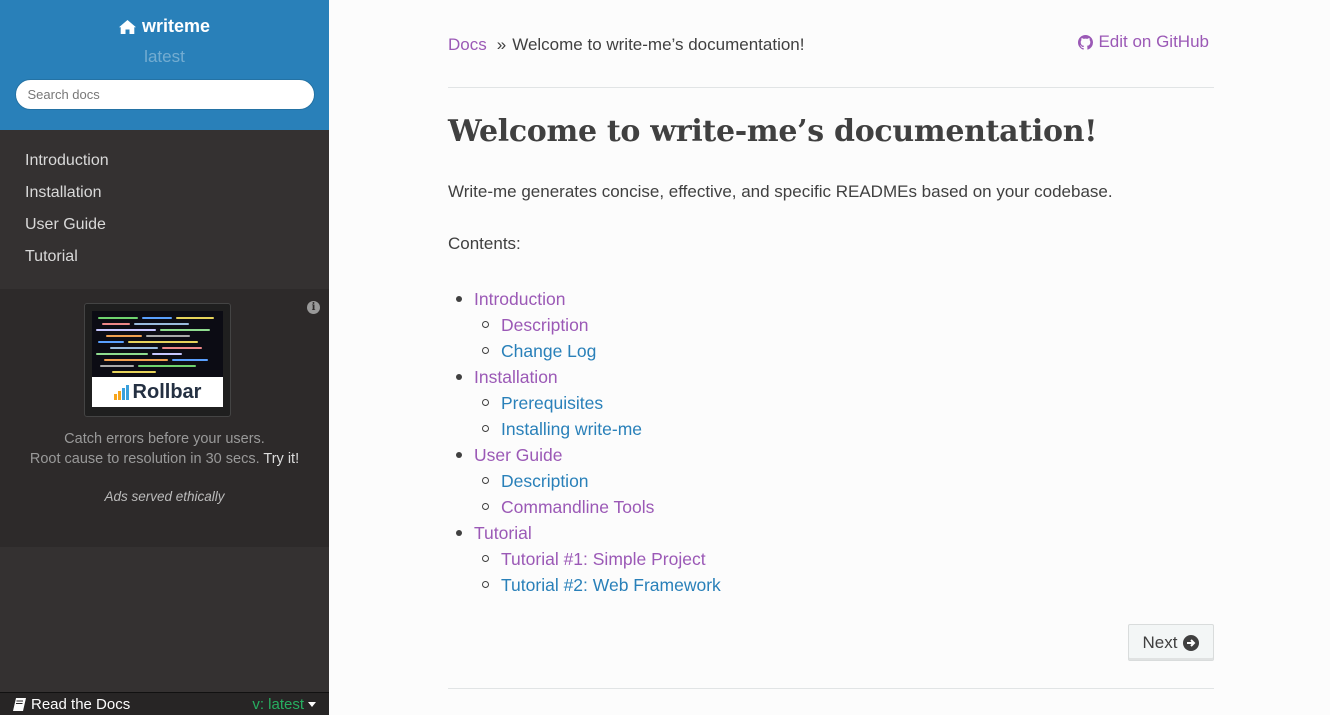 This screenshot has width=1330, height=715. Describe the element at coordinates (773, 131) in the screenshot. I see `page-title: Welcome to write-me’s documentation!` at that location.